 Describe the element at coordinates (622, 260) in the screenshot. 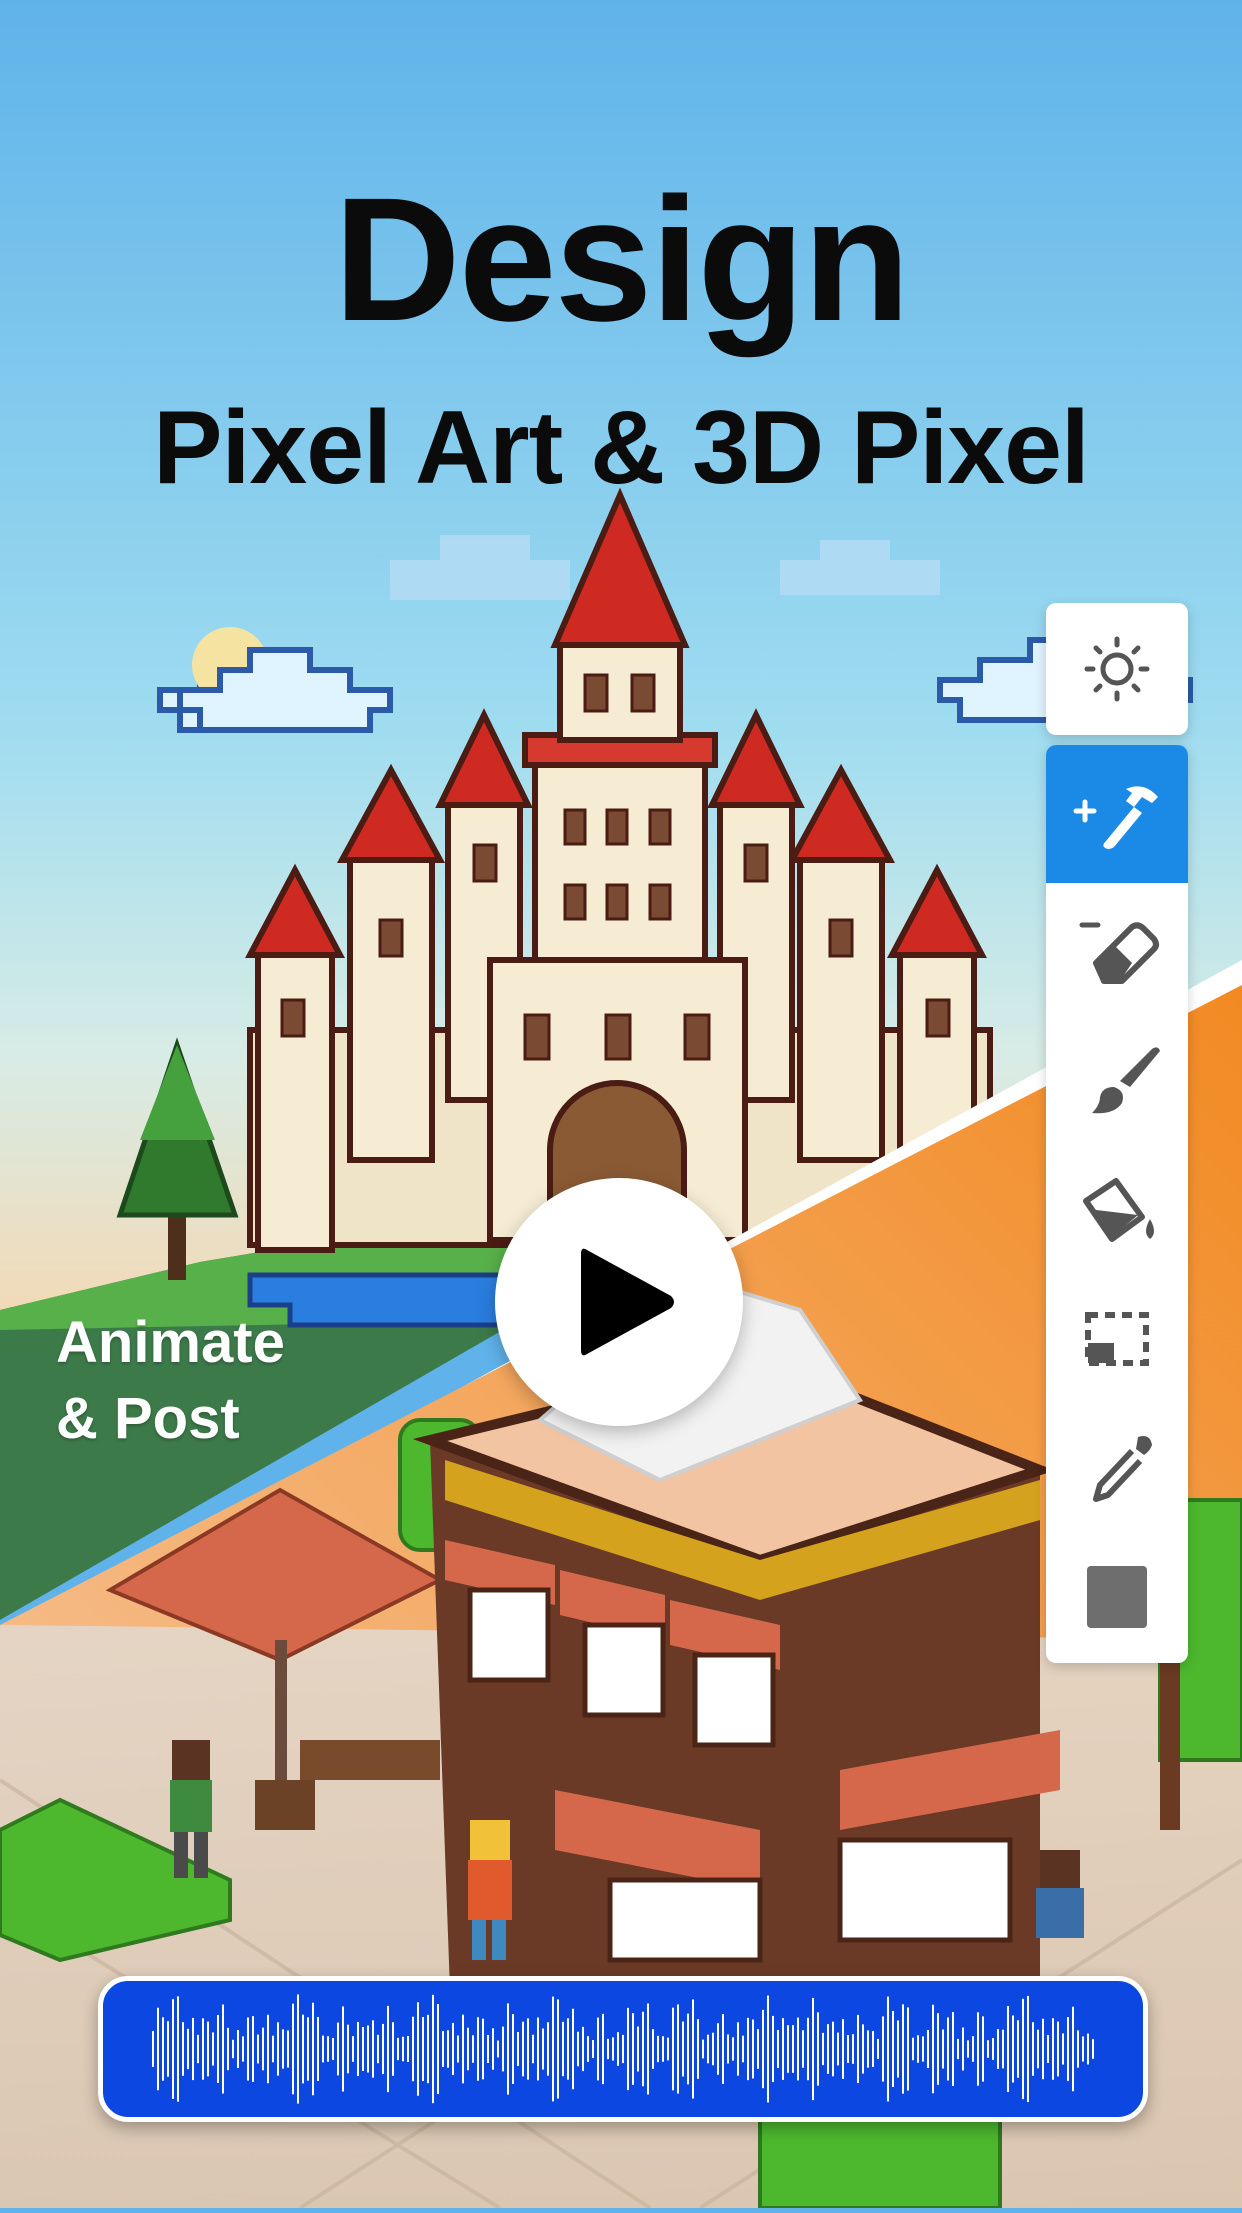

I see `page-title: Design` at that location.